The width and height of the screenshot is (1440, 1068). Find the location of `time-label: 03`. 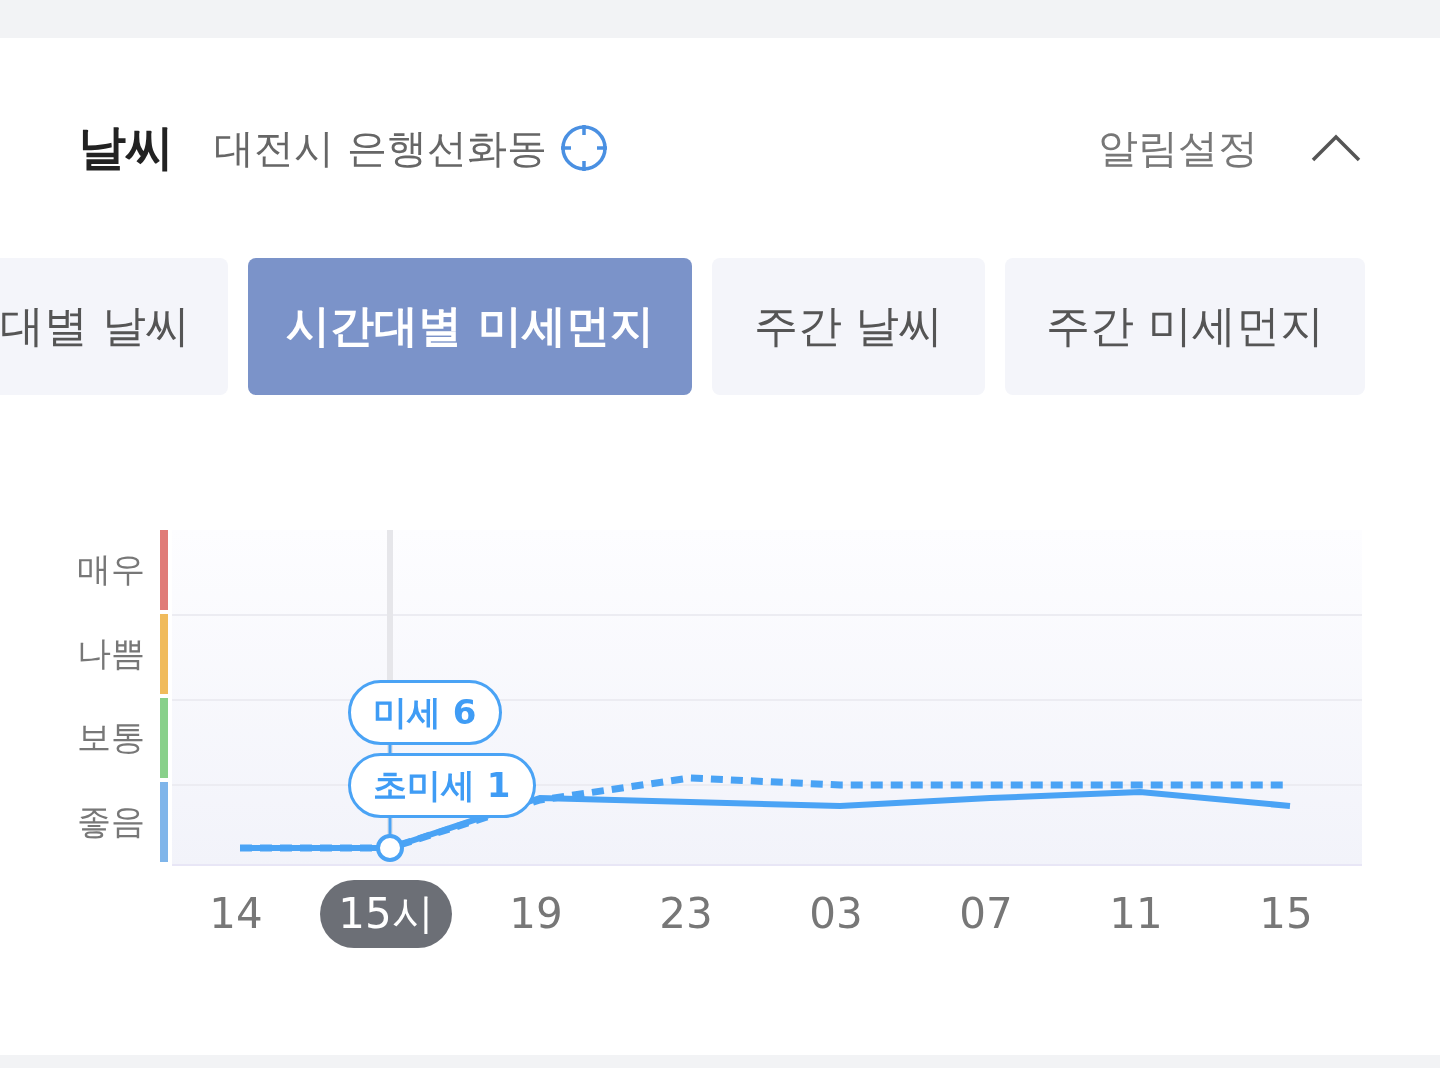

time-label: 03 is located at coordinates (836, 914).